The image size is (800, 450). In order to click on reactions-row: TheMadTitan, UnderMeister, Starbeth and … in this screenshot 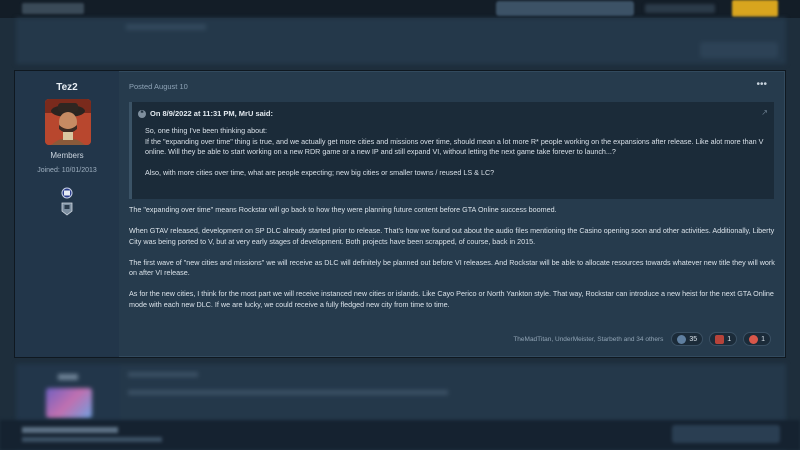, I will do `click(642, 339)`.